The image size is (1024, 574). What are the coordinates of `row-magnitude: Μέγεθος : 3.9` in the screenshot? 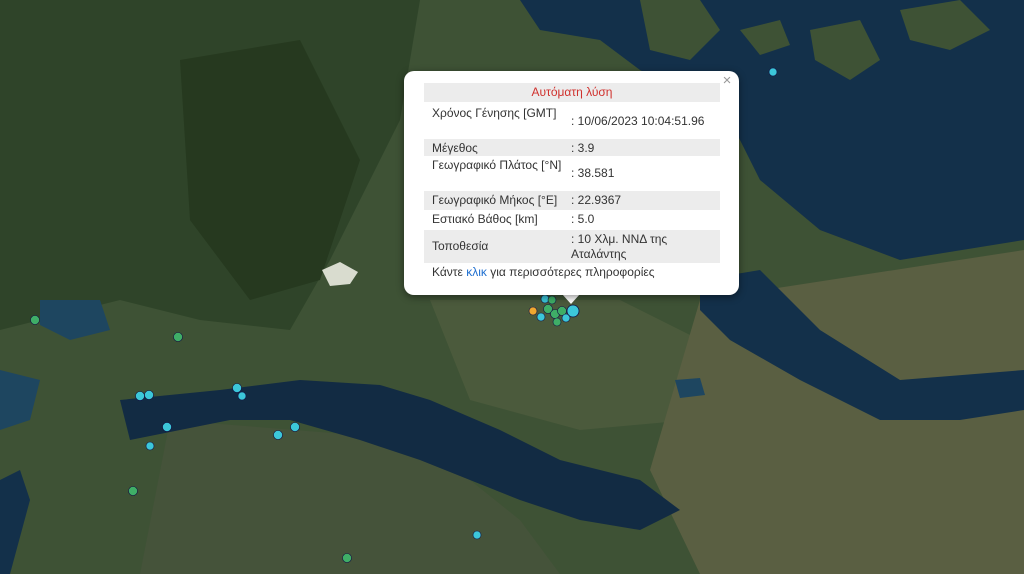 It's located at (572, 147).